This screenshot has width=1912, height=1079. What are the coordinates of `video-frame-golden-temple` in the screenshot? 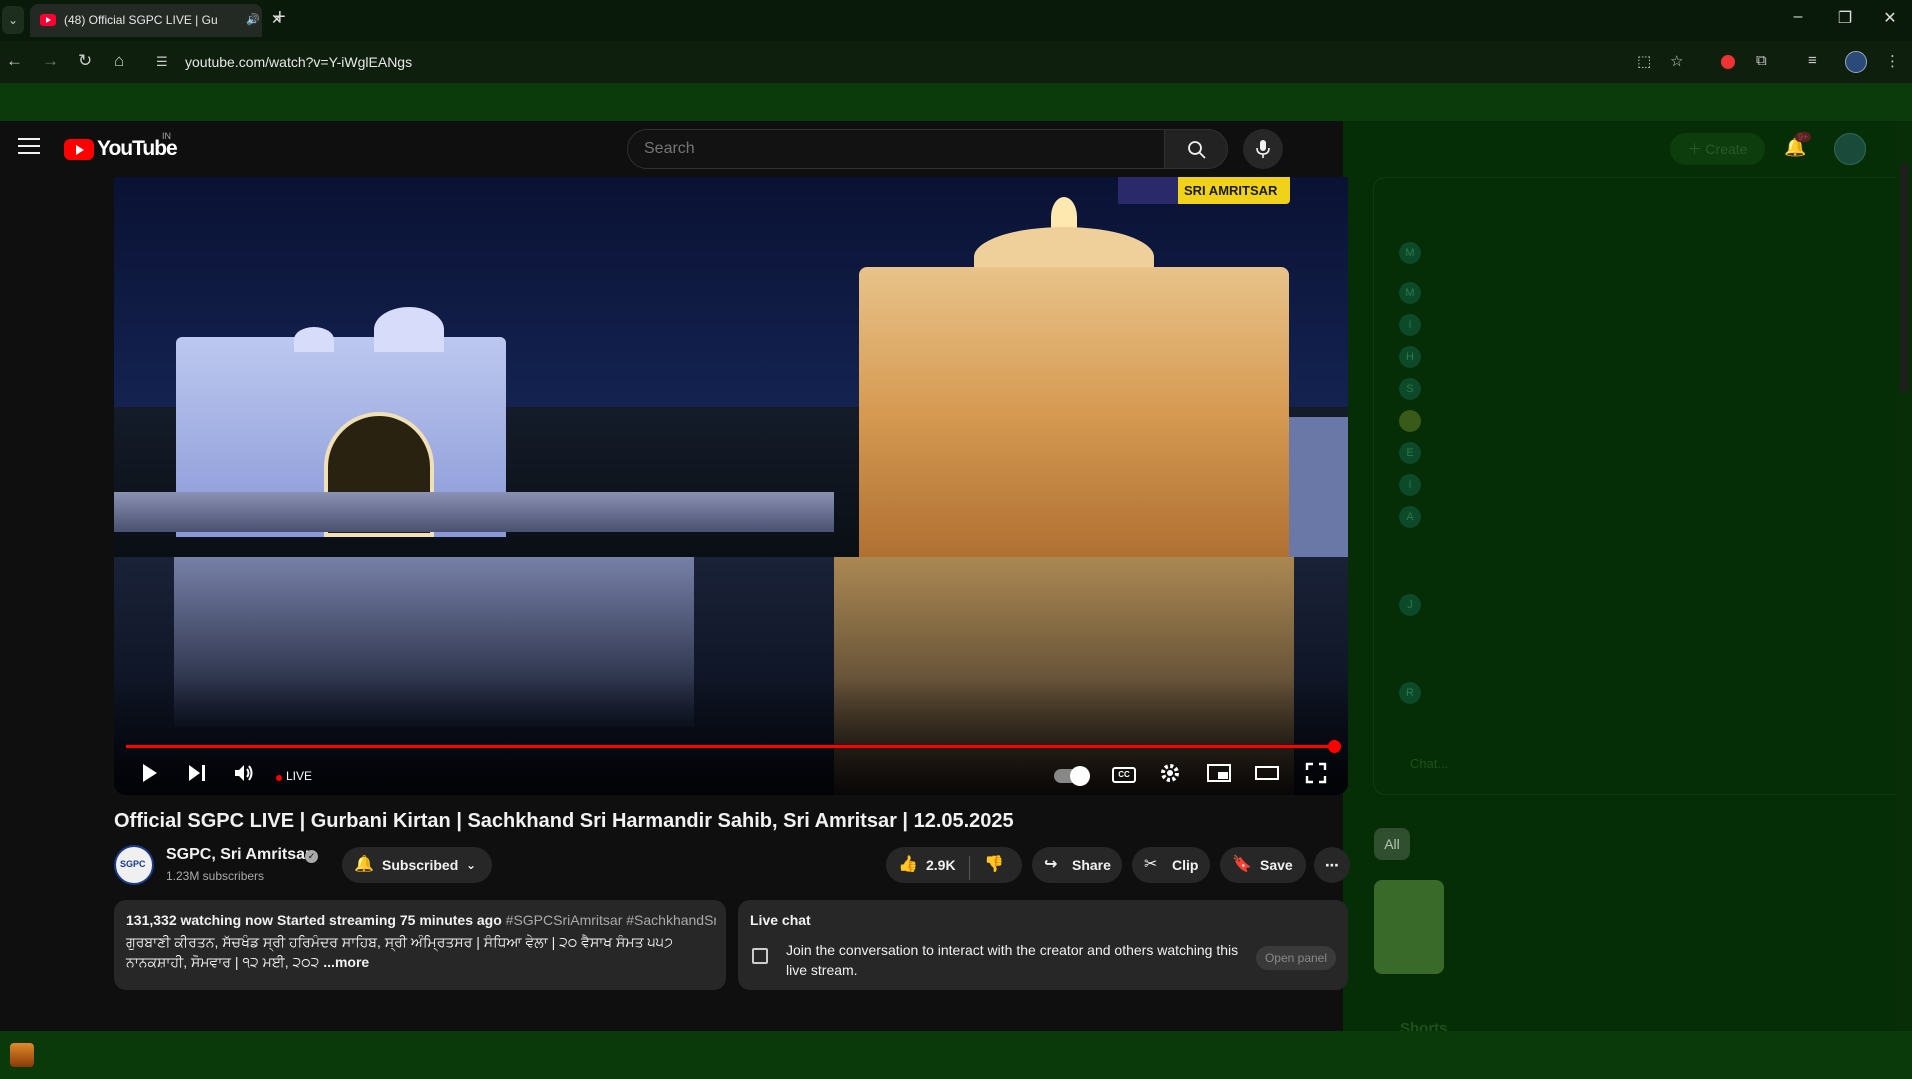 It's located at (1074, 412).